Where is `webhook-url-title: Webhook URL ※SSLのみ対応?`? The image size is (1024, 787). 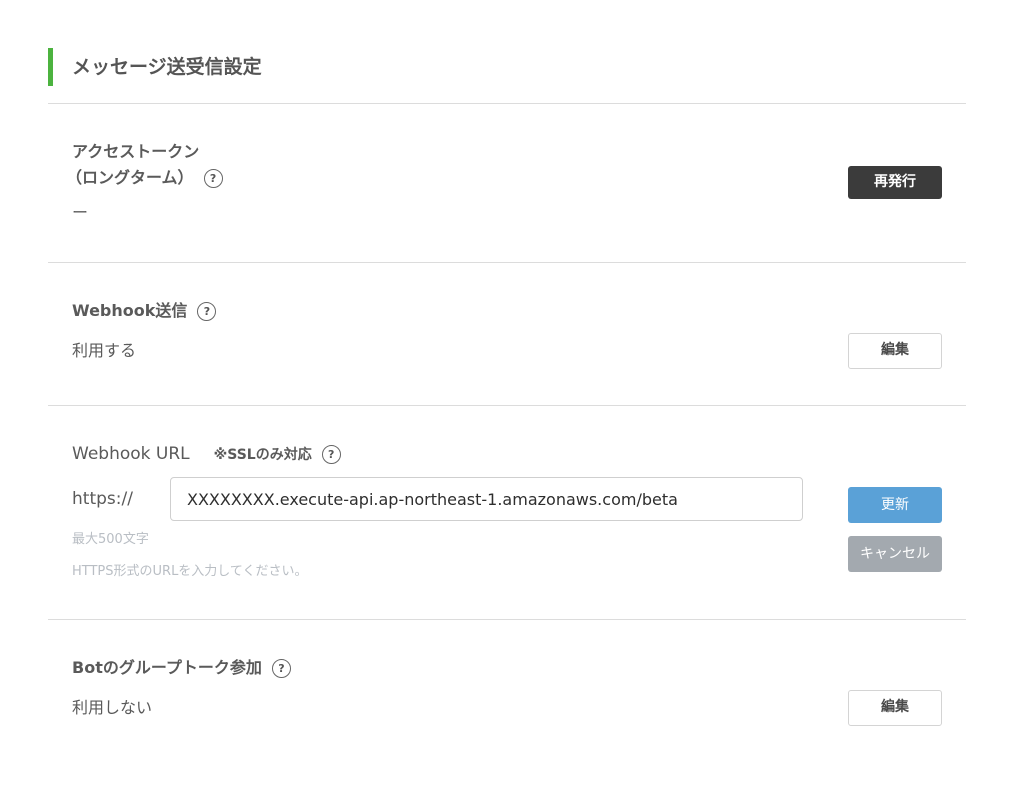 webhook-url-title: Webhook URL ※SSLのみ対応? is located at coordinates (206, 454).